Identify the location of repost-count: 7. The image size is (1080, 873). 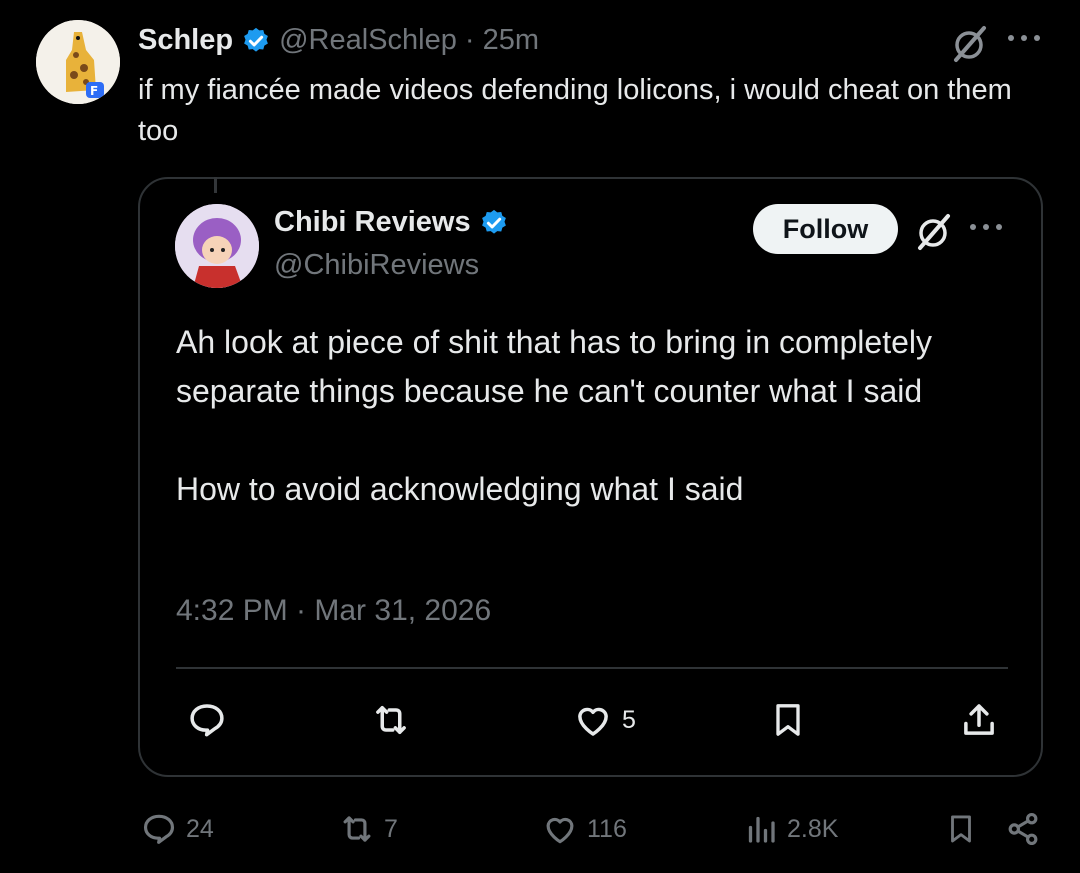
(391, 828).